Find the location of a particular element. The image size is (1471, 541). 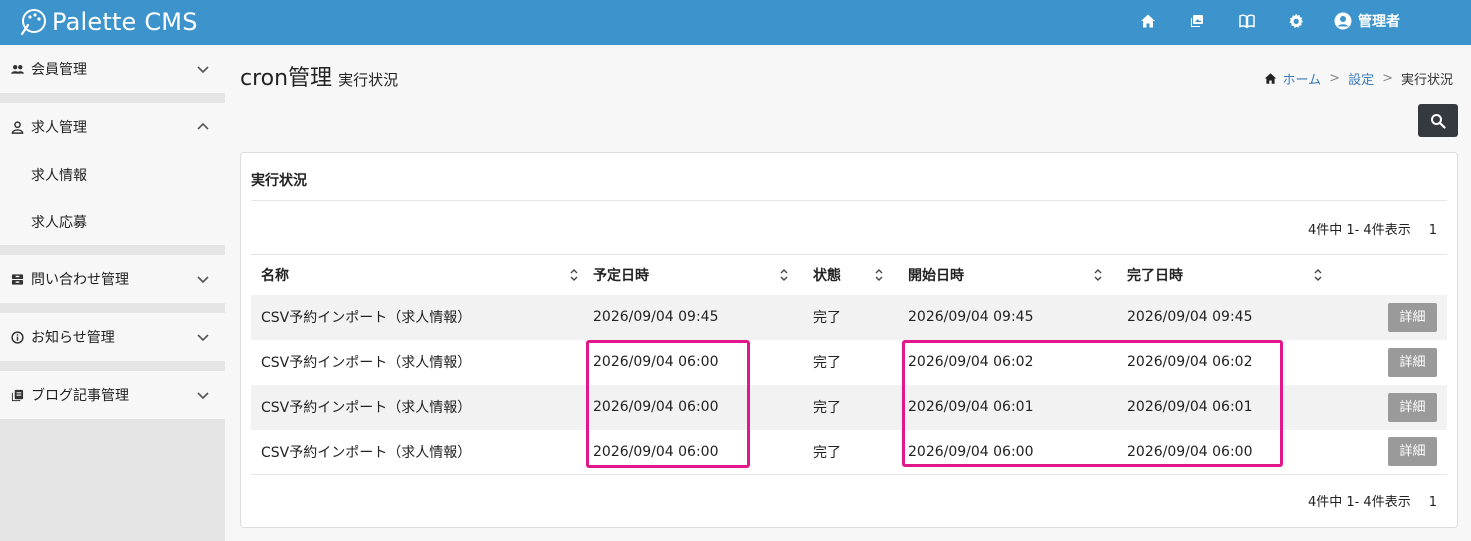

page-subtitle: 実行状況 is located at coordinates (368, 80).